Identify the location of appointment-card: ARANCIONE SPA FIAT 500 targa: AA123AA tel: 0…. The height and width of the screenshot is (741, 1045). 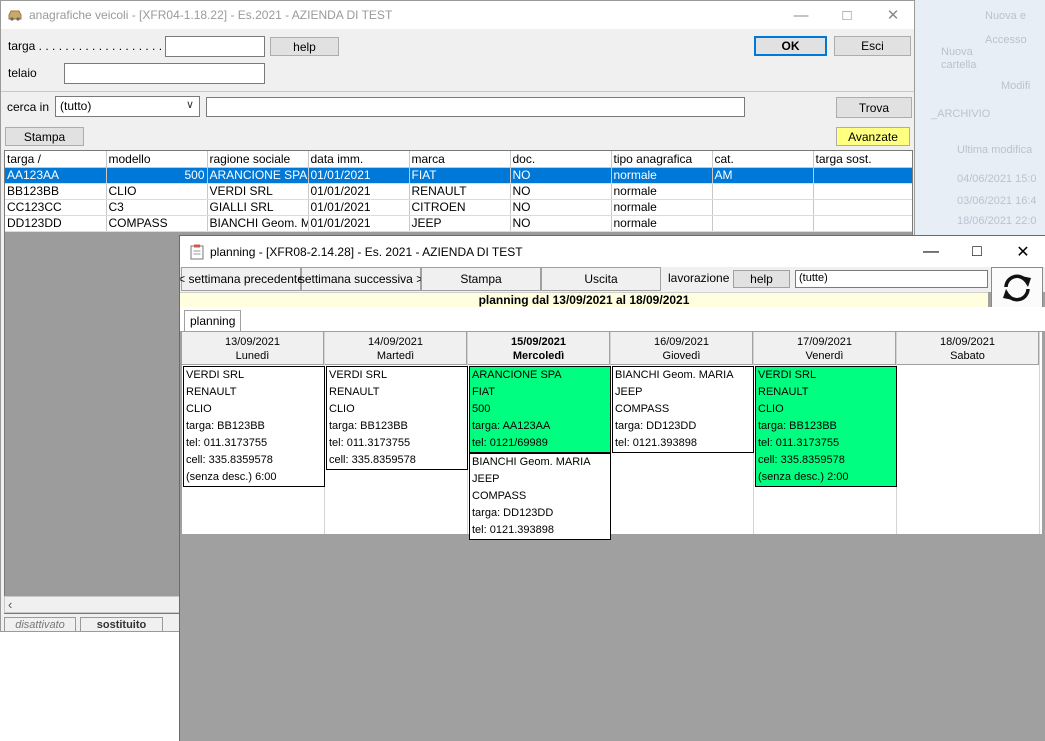
(540, 409).